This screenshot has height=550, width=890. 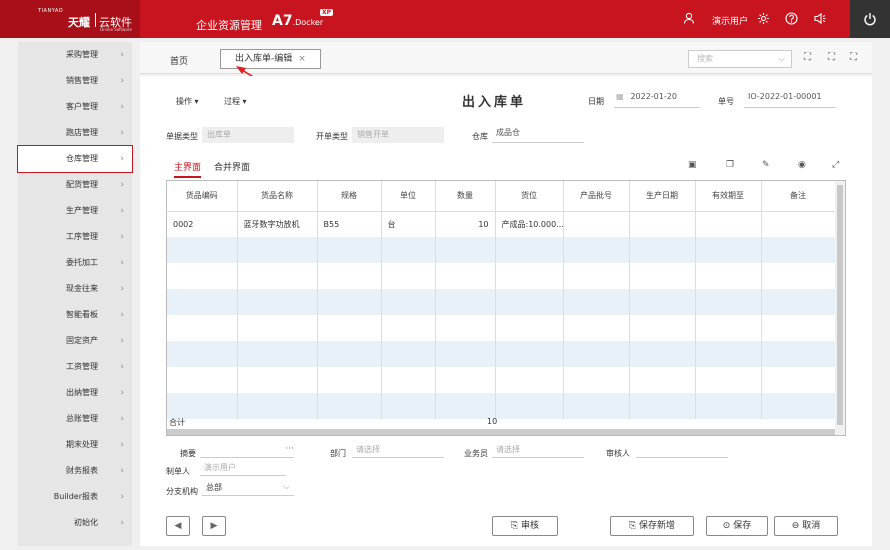 I want to click on save-new-button: ⎘ 保存新增, so click(x=652, y=526).